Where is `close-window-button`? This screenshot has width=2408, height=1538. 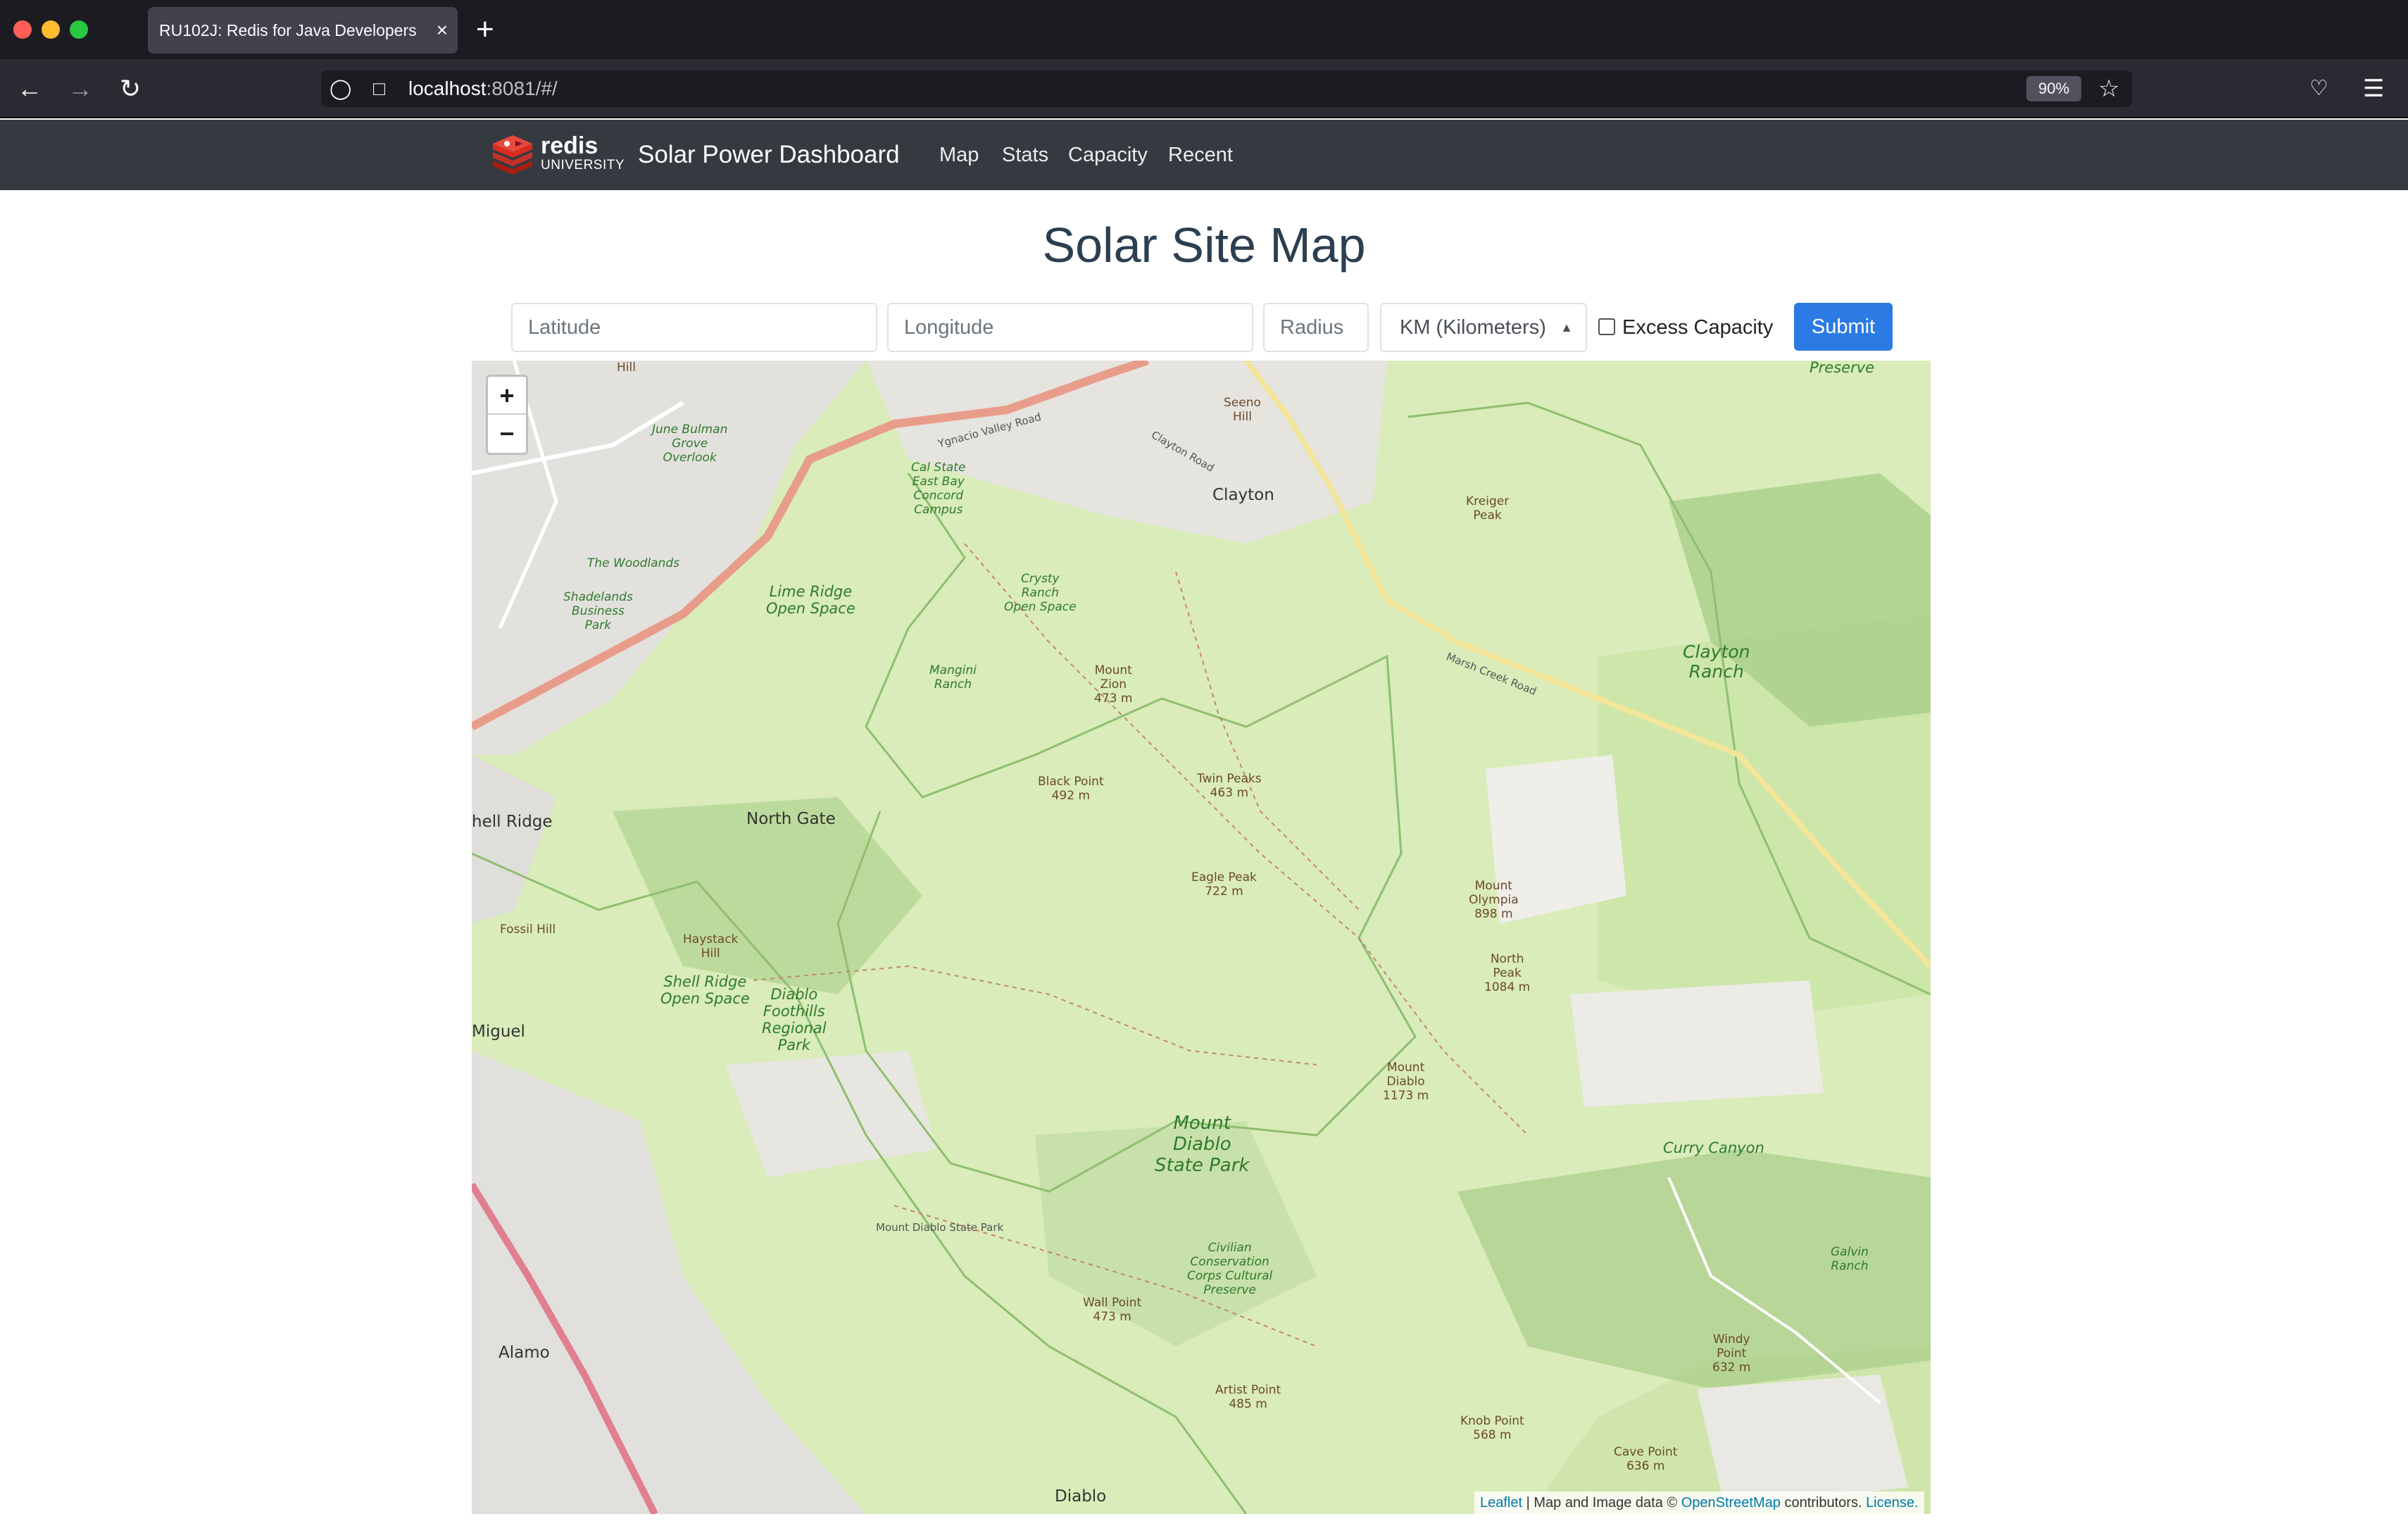 close-window-button is located at coordinates (22, 30).